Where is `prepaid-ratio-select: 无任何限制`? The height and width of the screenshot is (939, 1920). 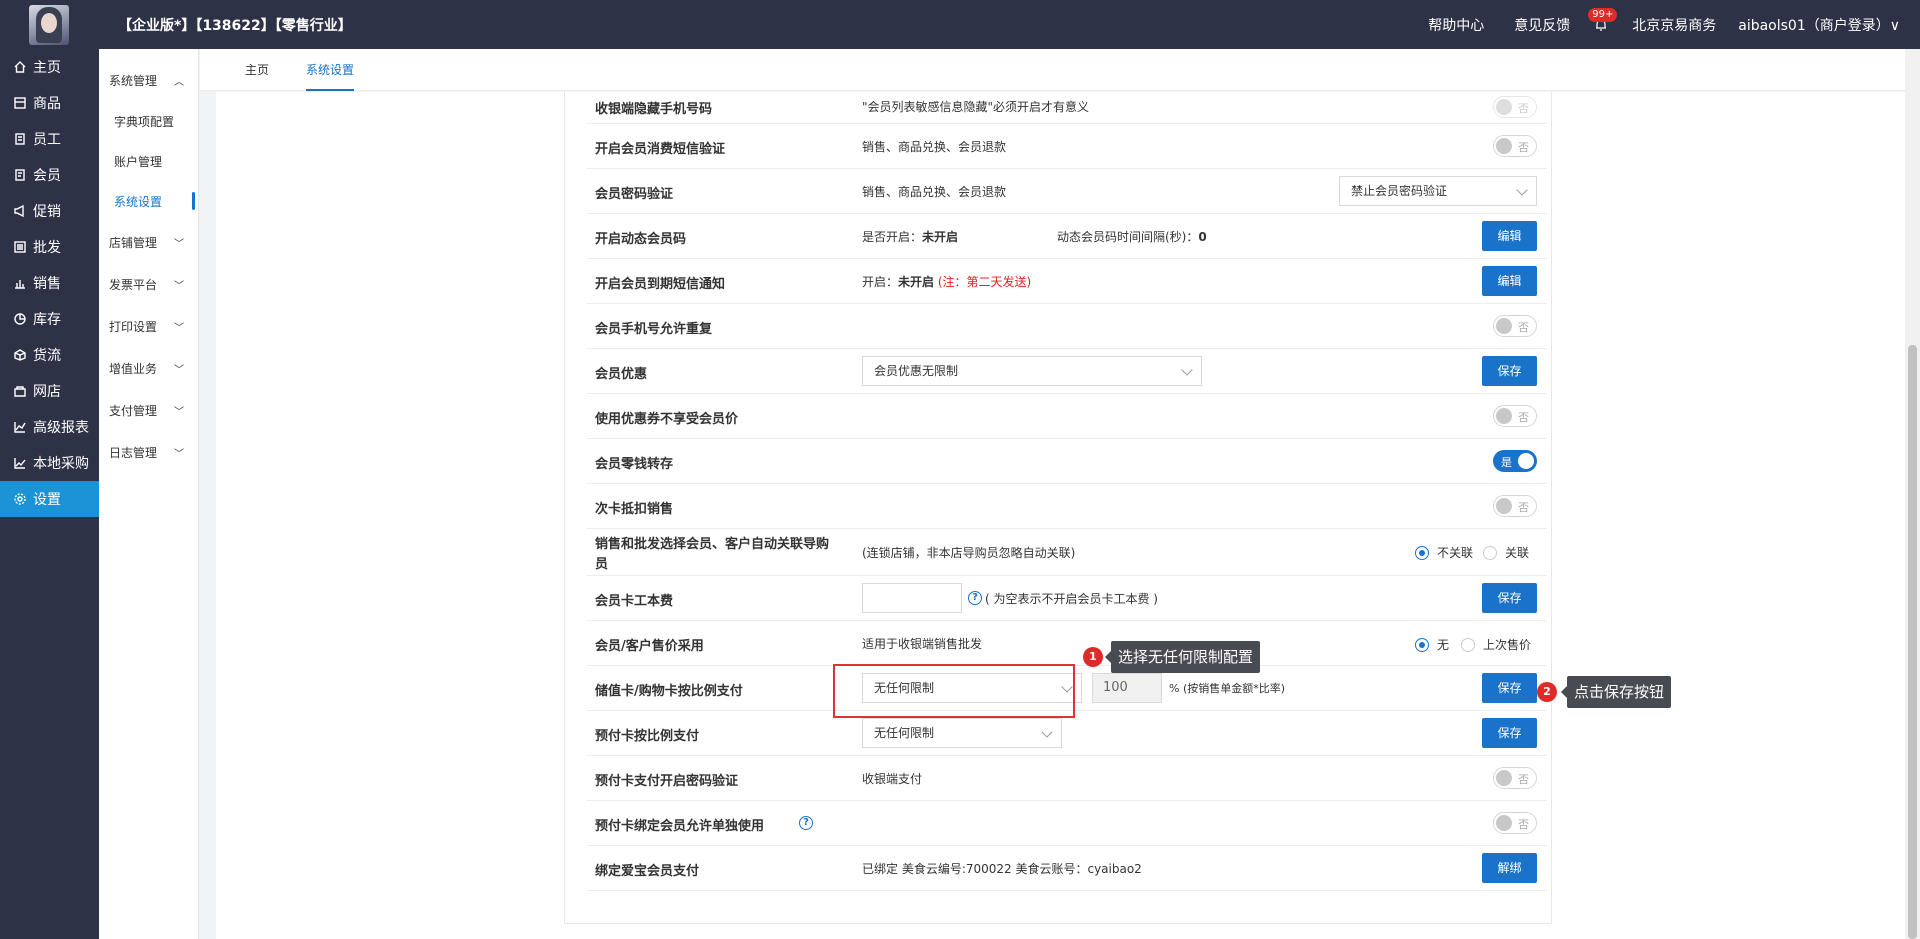
prepaid-ratio-select: 无任何限制 is located at coordinates (962, 733).